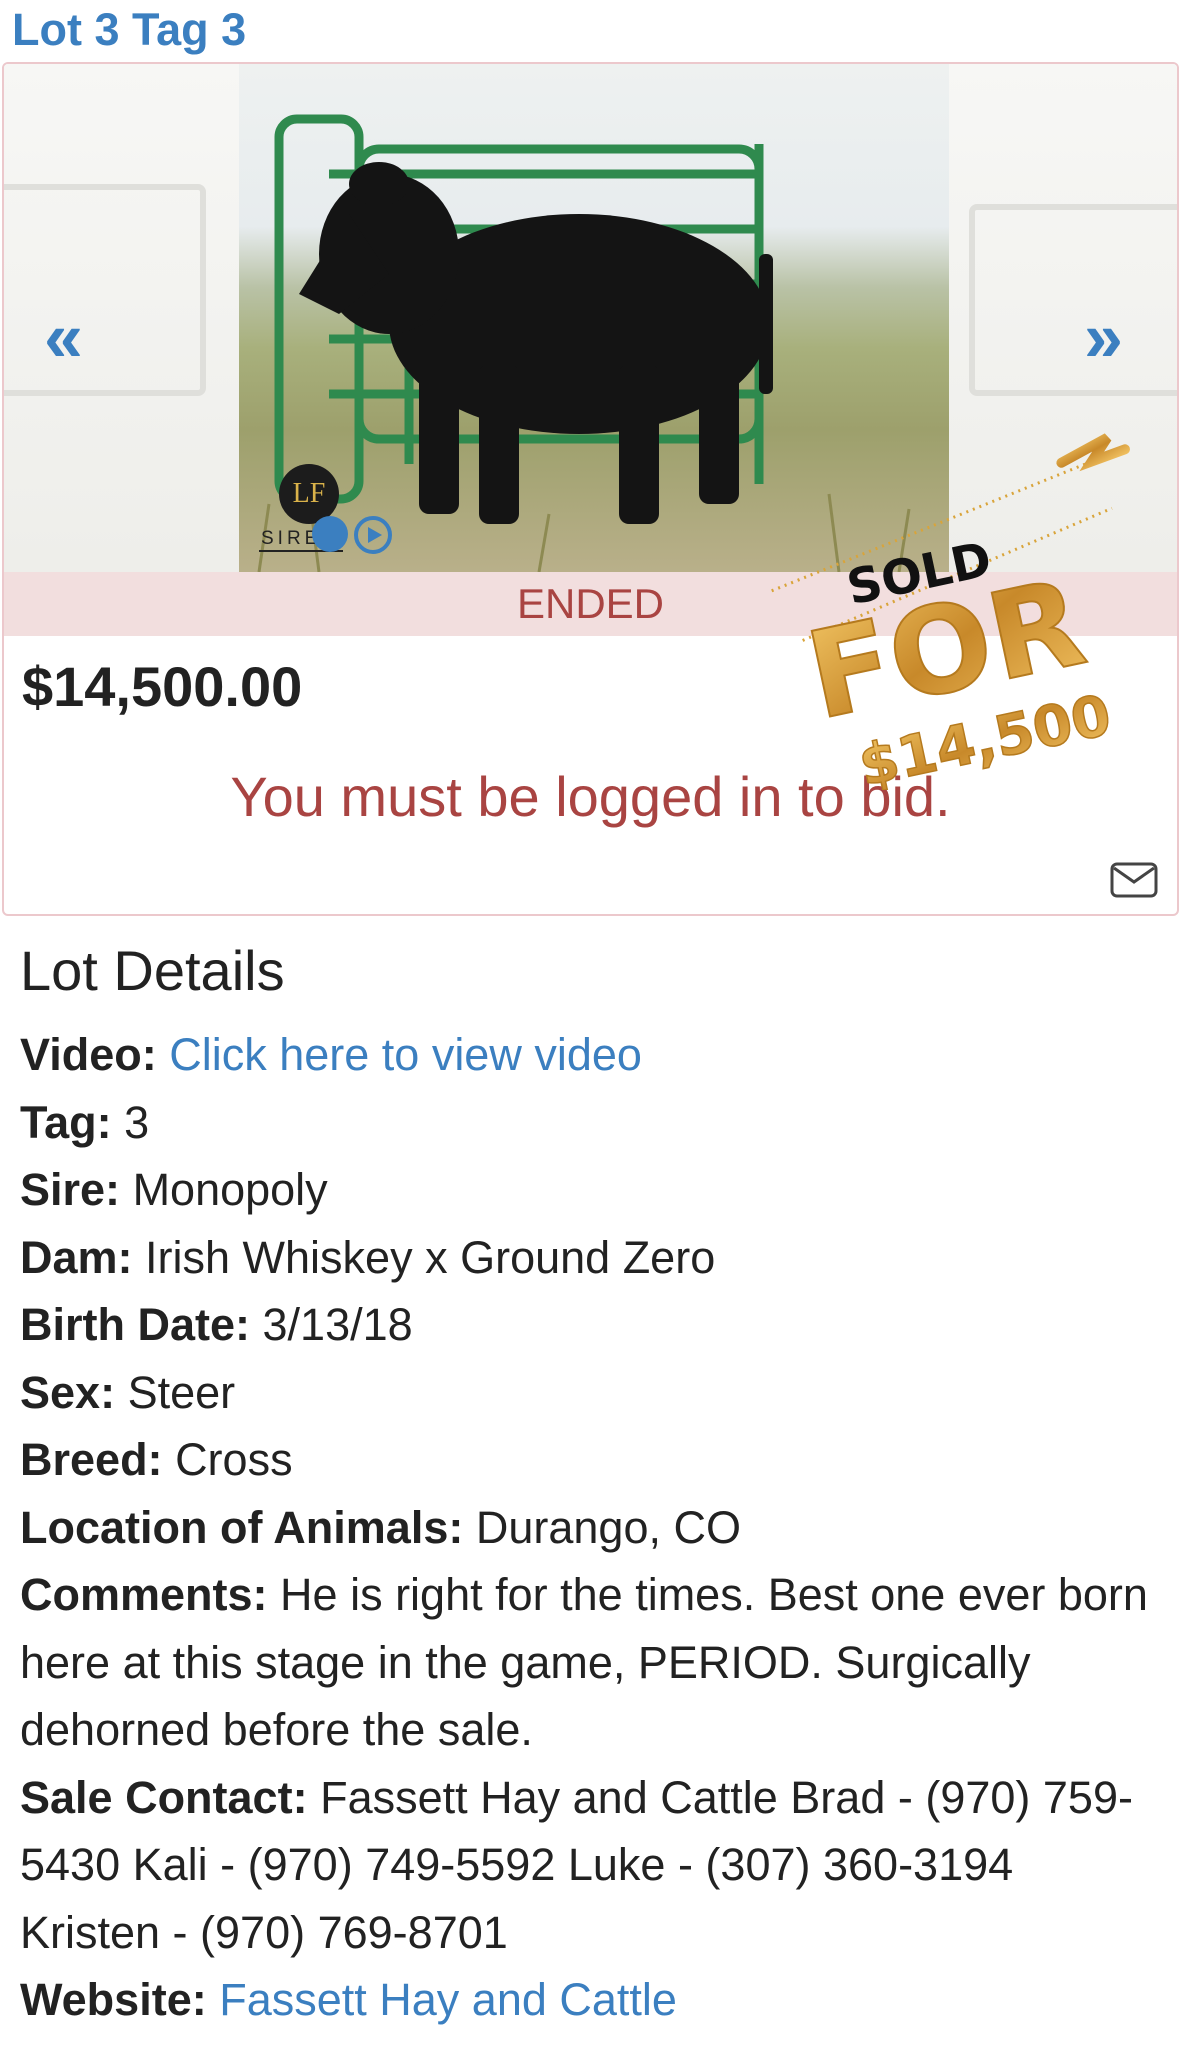  I want to click on sale-price: $14,500.00, so click(162, 686).